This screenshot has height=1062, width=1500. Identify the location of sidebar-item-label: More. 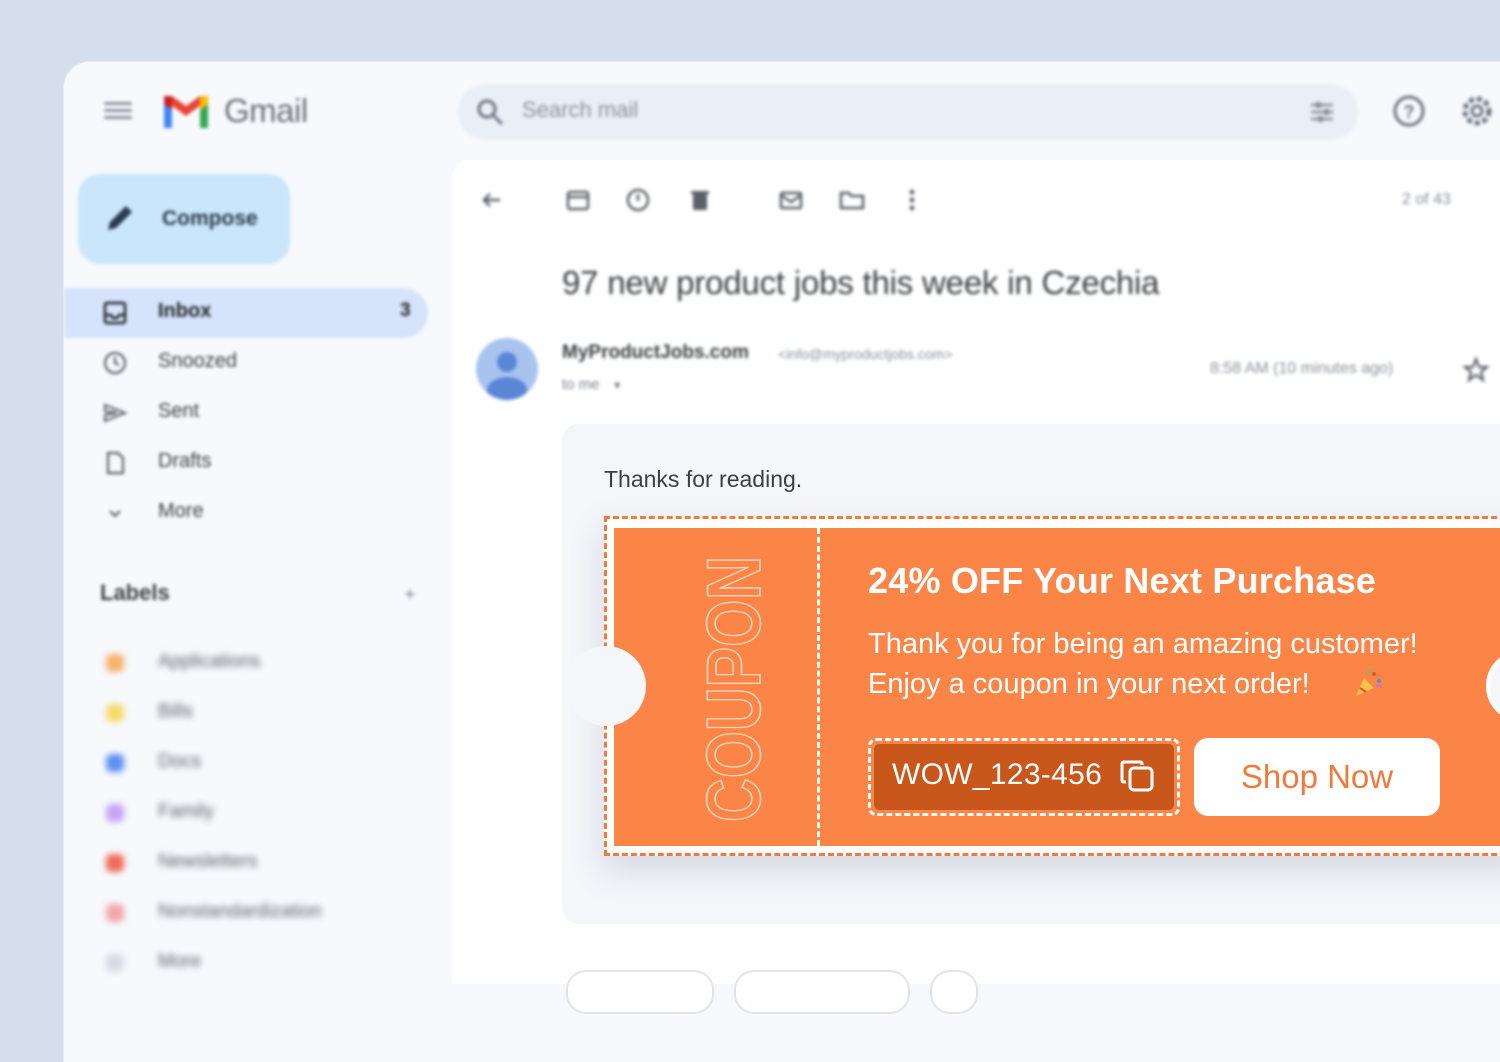
(181, 511).